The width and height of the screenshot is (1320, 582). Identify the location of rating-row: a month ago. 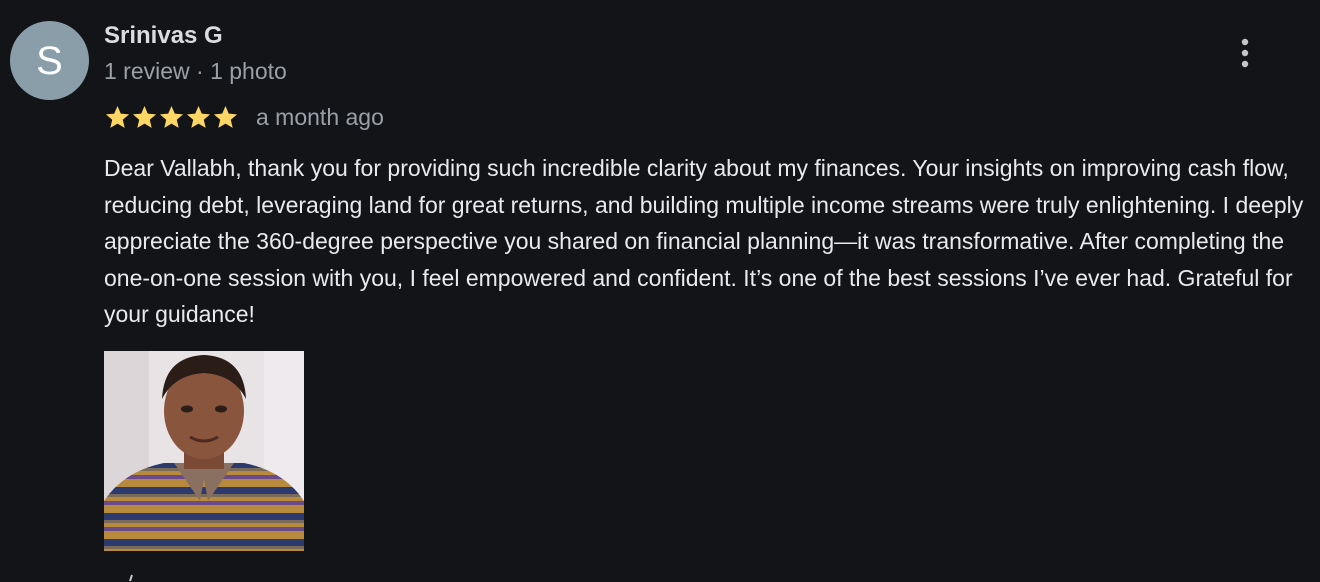
(244, 117).